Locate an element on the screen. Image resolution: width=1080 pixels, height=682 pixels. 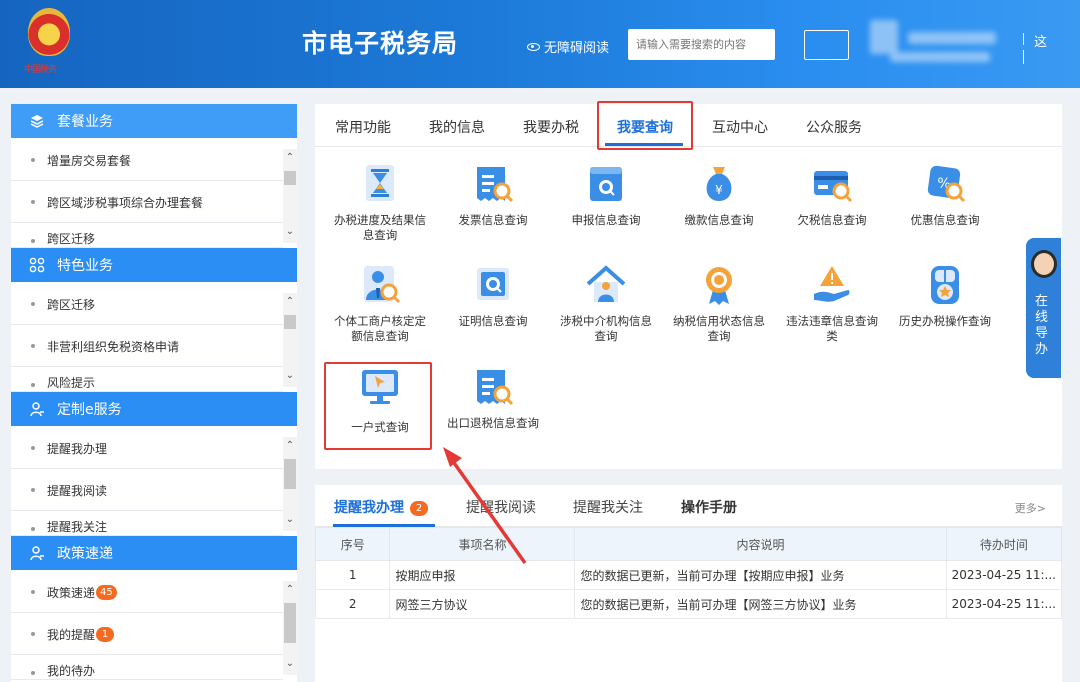
function-item: 个体工商户核定定额信息查询 is located at coordinates (380, 304).